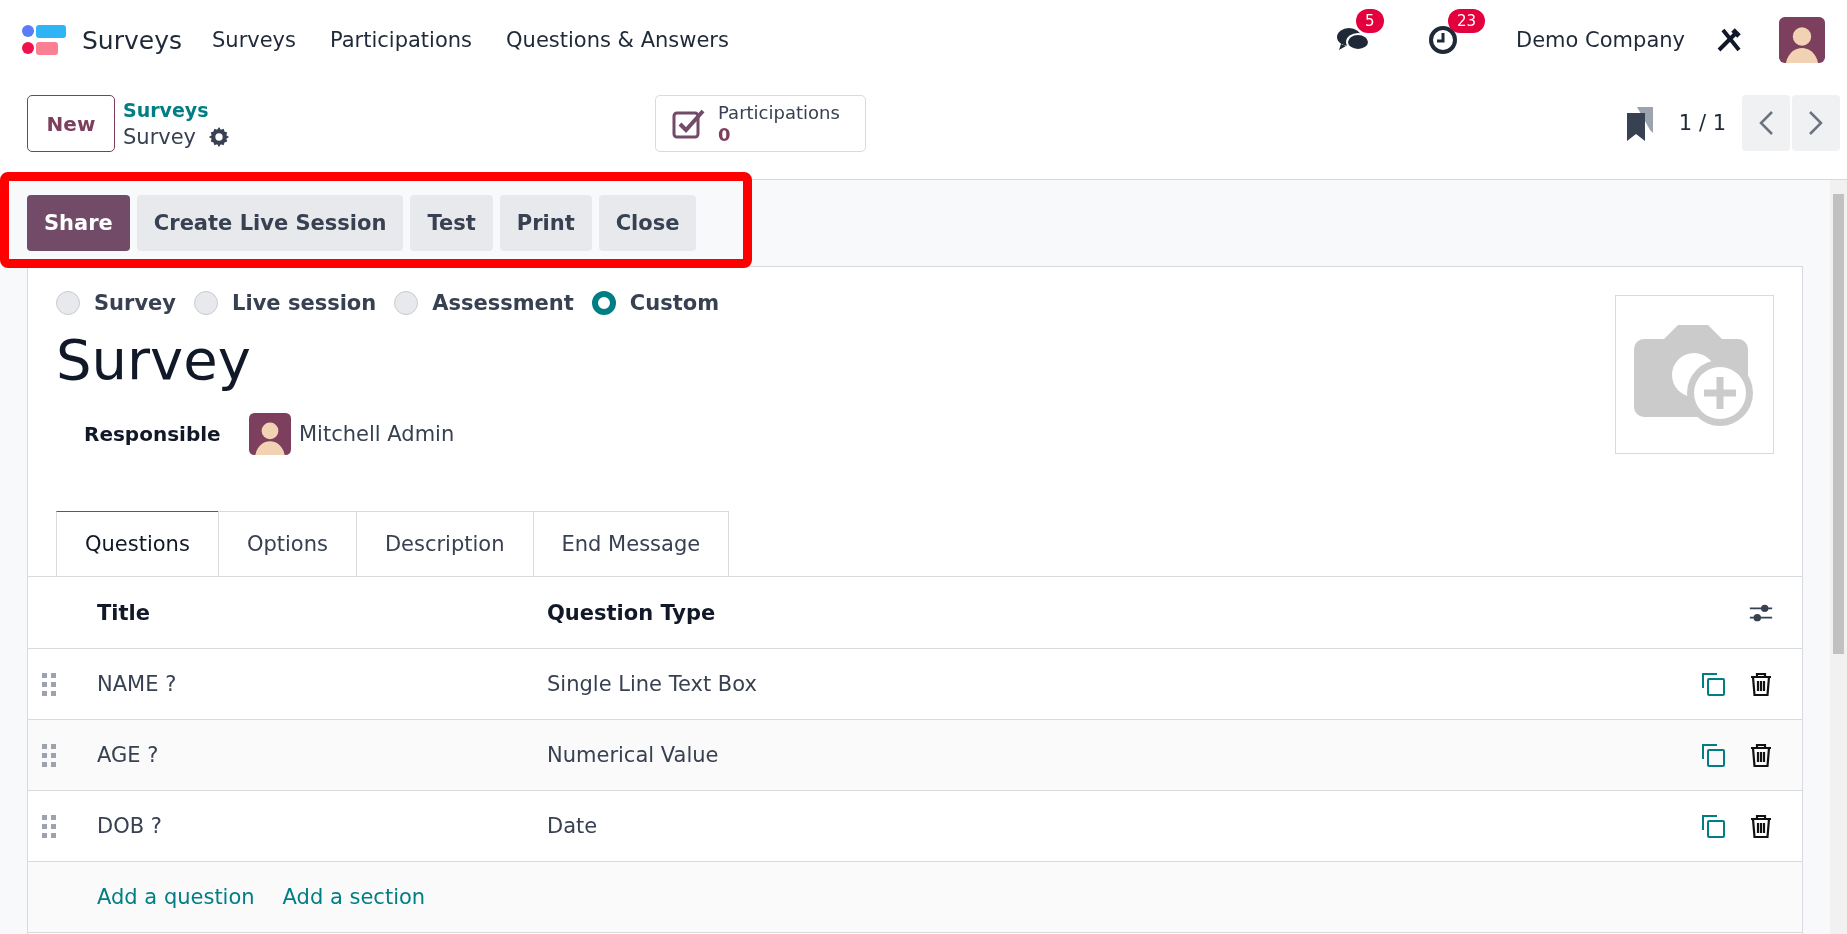  What do you see at coordinates (401, 40) in the screenshot?
I see `menu-item: Participations` at bounding box center [401, 40].